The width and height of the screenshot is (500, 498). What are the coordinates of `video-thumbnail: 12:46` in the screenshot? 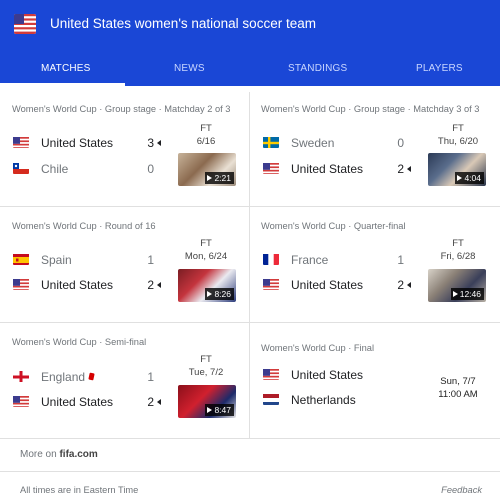 It's located at (457, 285).